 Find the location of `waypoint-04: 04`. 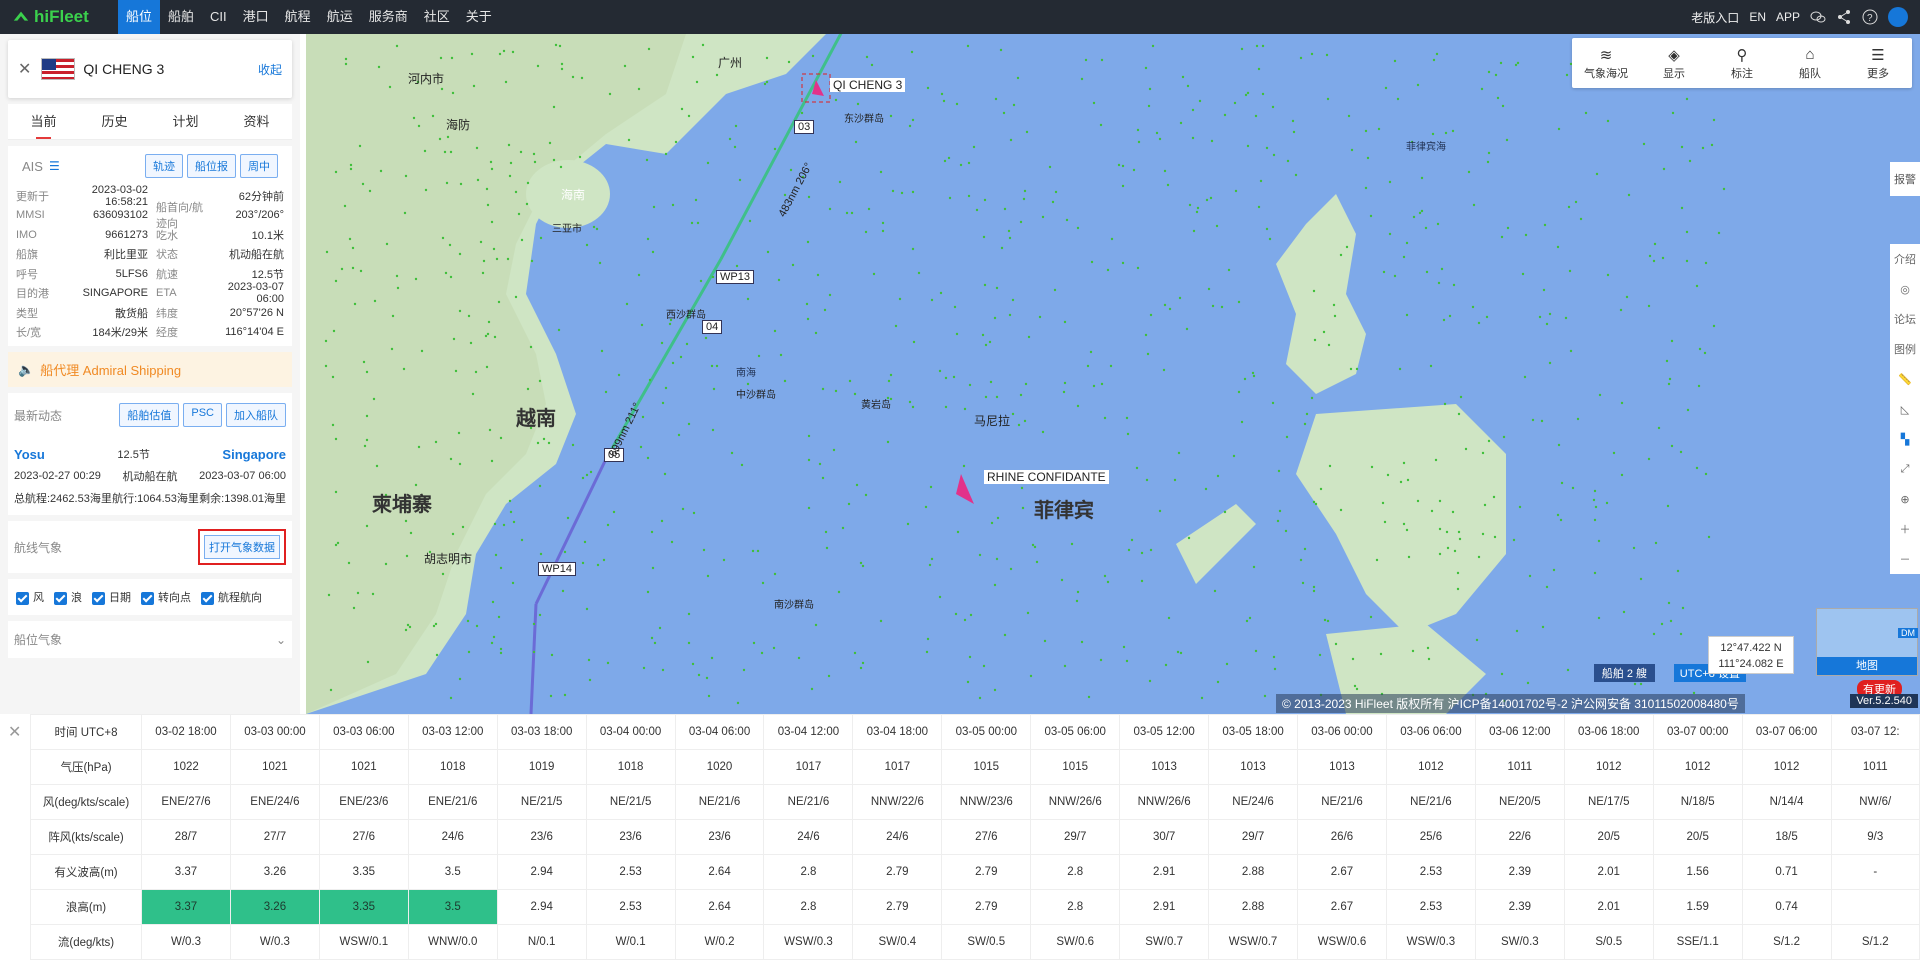

waypoint-04: 04 is located at coordinates (712, 327).